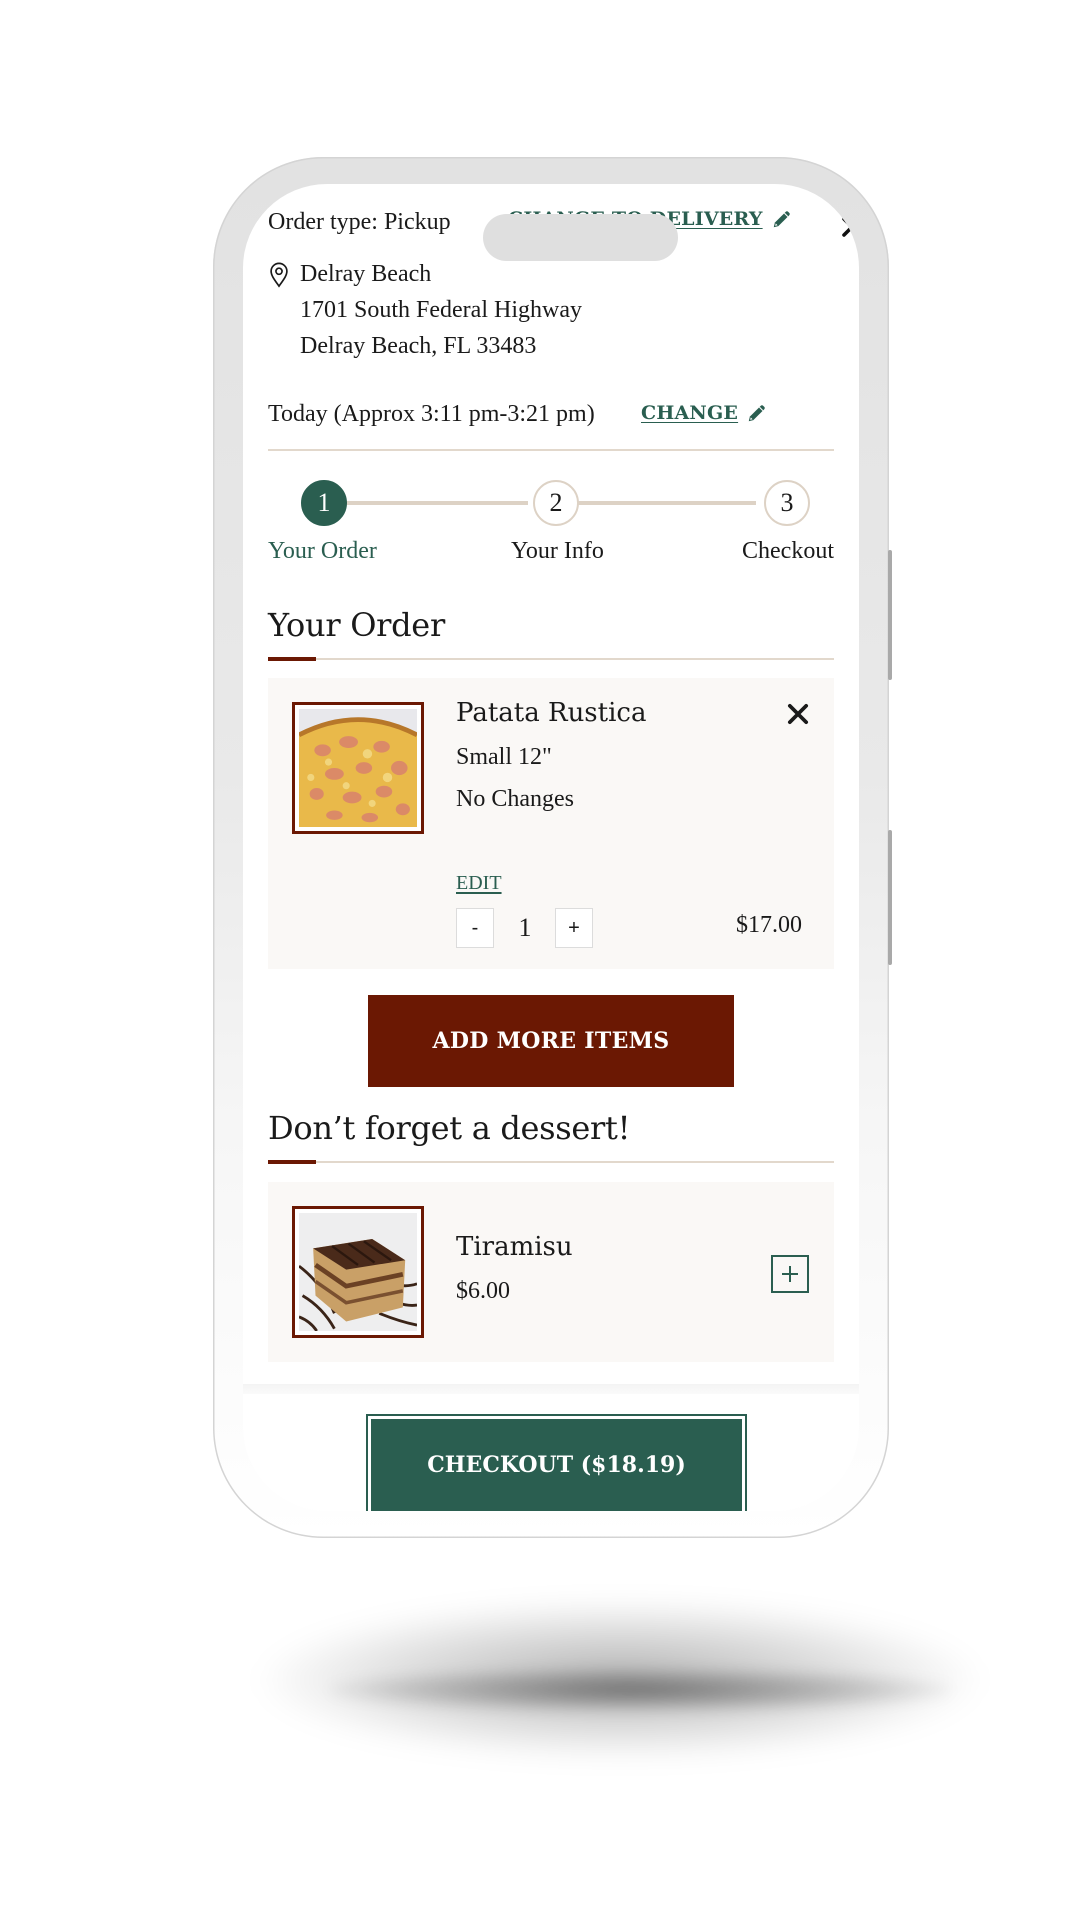 The height and width of the screenshot is (1920, 1080). What do you see at coordinates (431, 413) in the screenshot?
I see `pickup-time-text: Today (Approx 3:11 pm-3:21 pm)` at bounding box center [431, 413].